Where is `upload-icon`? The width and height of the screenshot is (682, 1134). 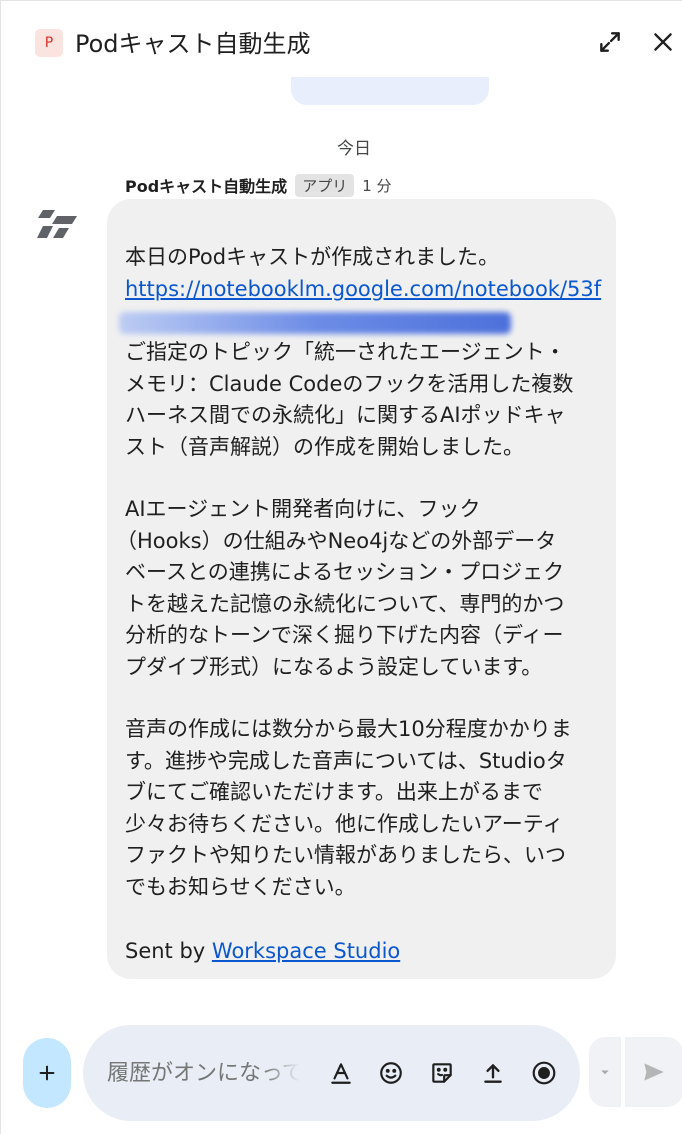
upload-icon is located at coordinates (493, 1073).